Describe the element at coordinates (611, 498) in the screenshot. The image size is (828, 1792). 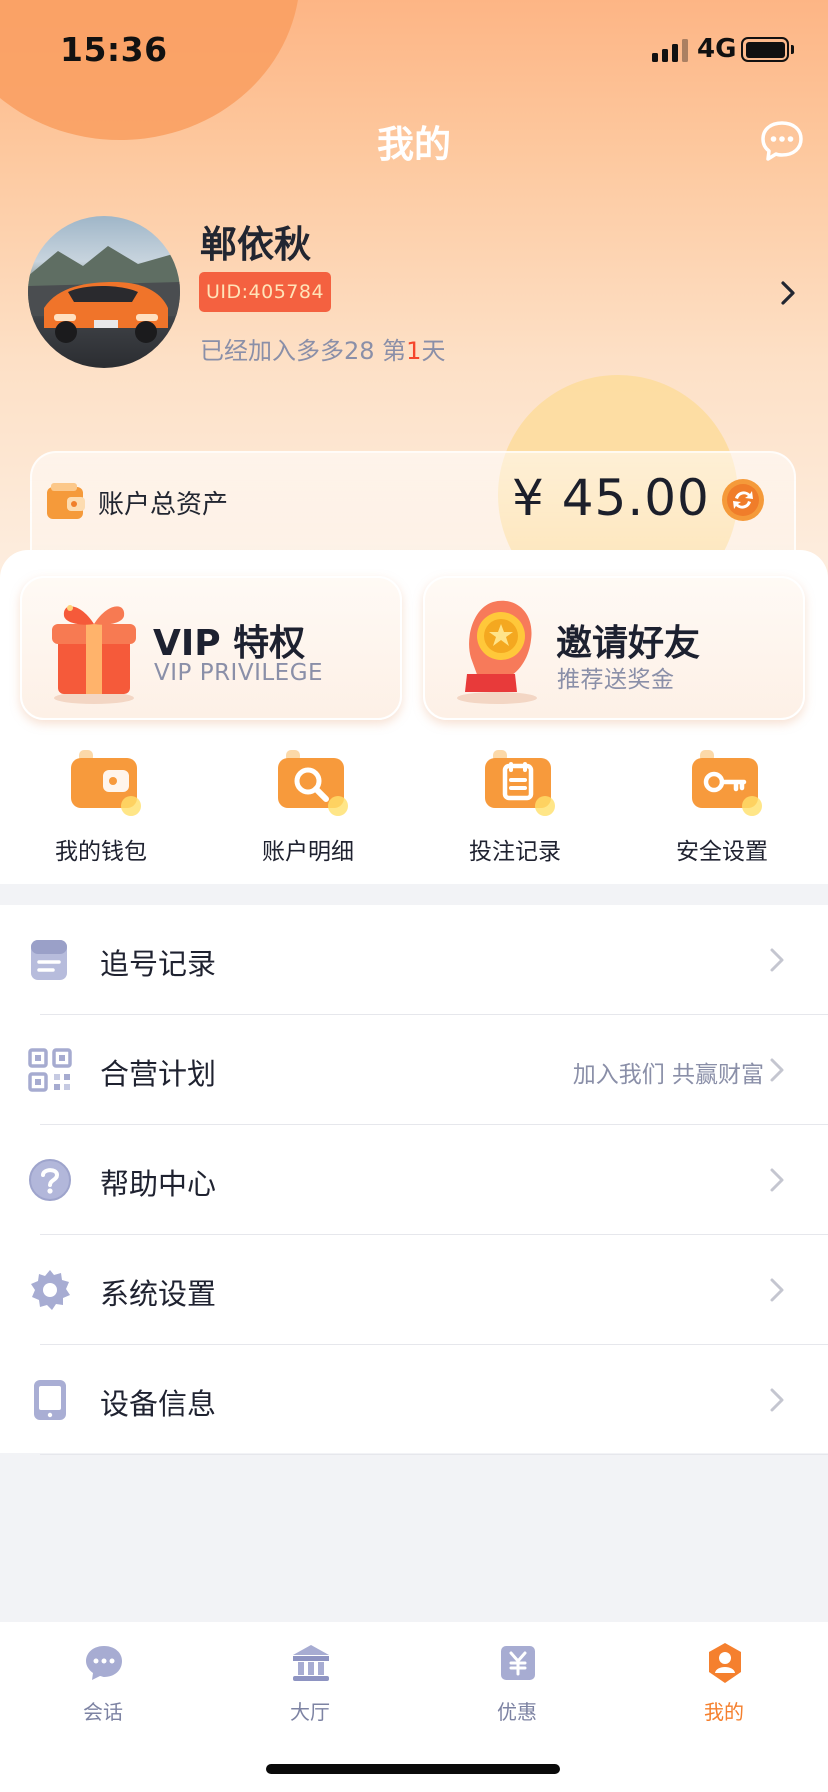
I see `asset-value: ¥ 45.00` at that location.